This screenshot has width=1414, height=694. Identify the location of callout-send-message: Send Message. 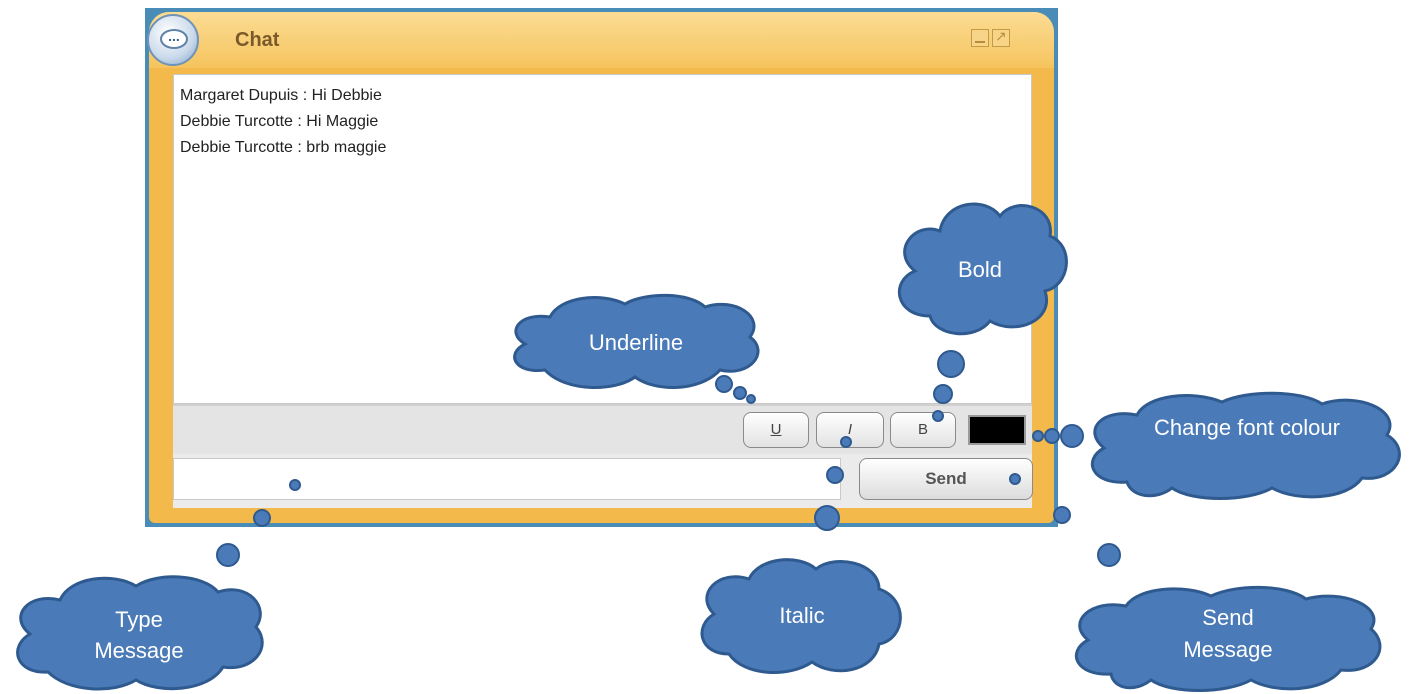
(1228, 639).